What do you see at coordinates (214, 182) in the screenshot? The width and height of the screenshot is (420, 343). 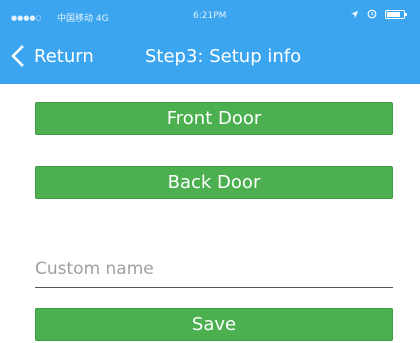 I see `back-door-button: Back Door` at bounding box center [214, 182].